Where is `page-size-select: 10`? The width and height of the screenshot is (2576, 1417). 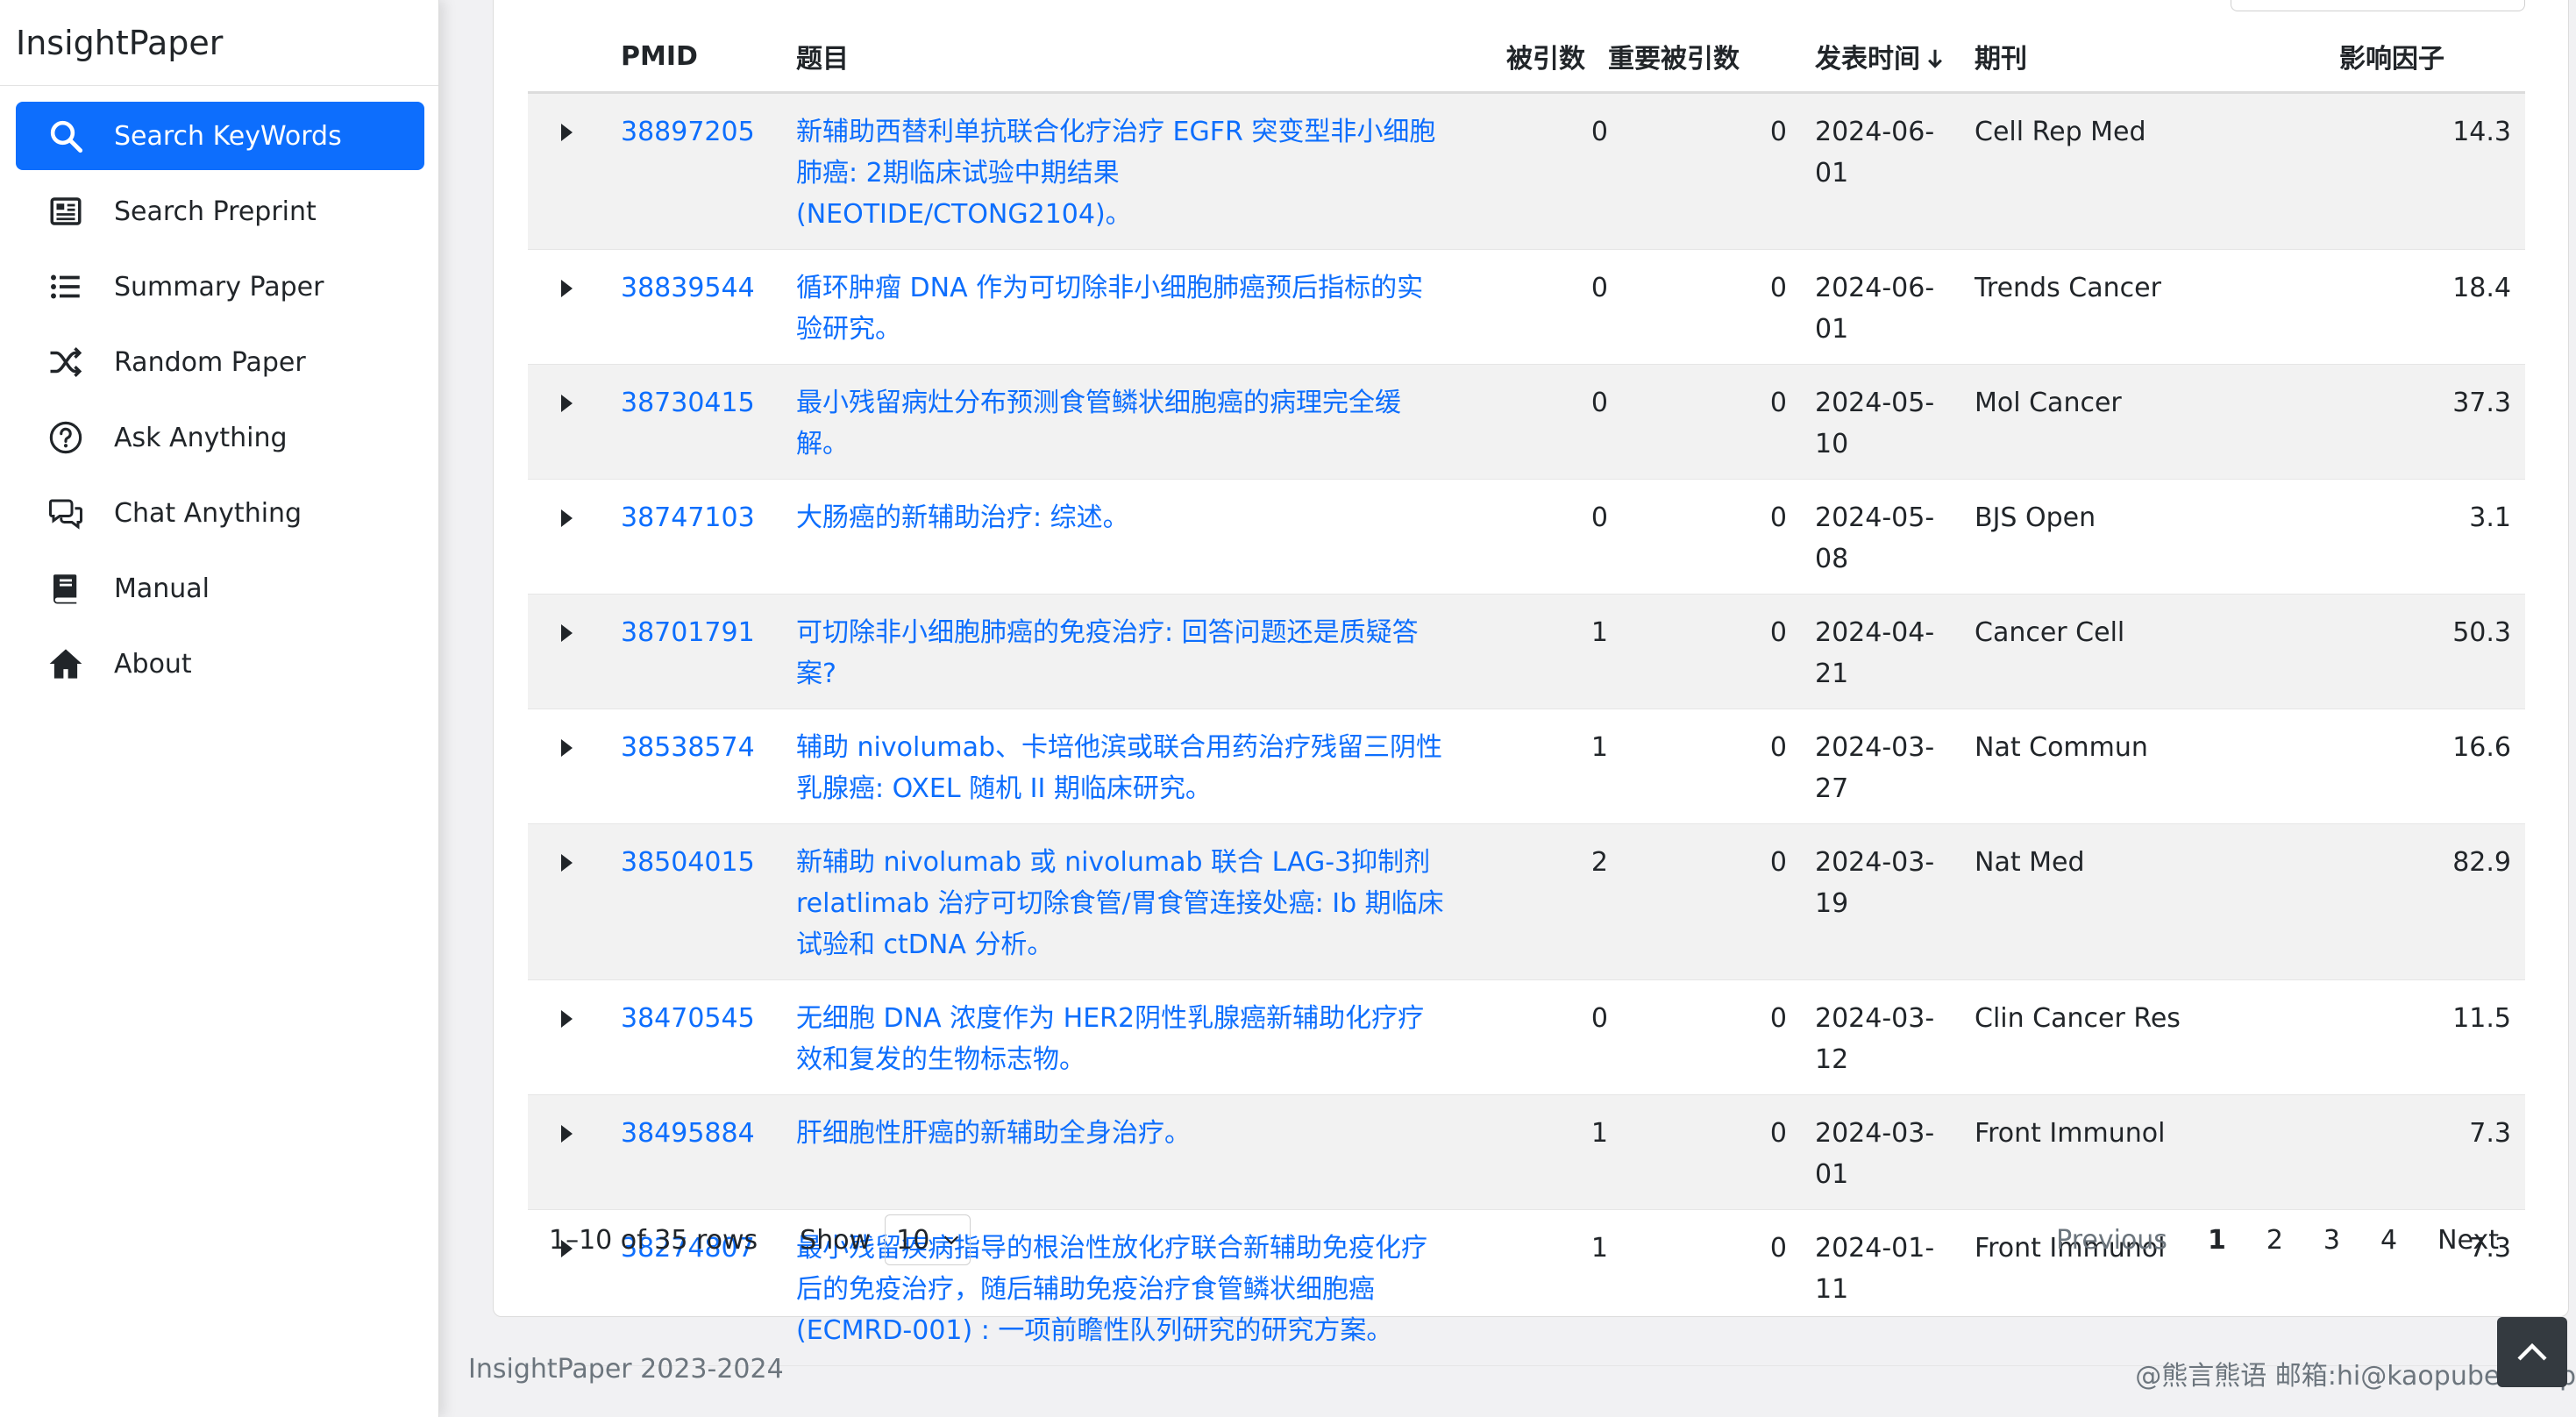 page-size-select: 10 is located at coordinates (928, 1239).